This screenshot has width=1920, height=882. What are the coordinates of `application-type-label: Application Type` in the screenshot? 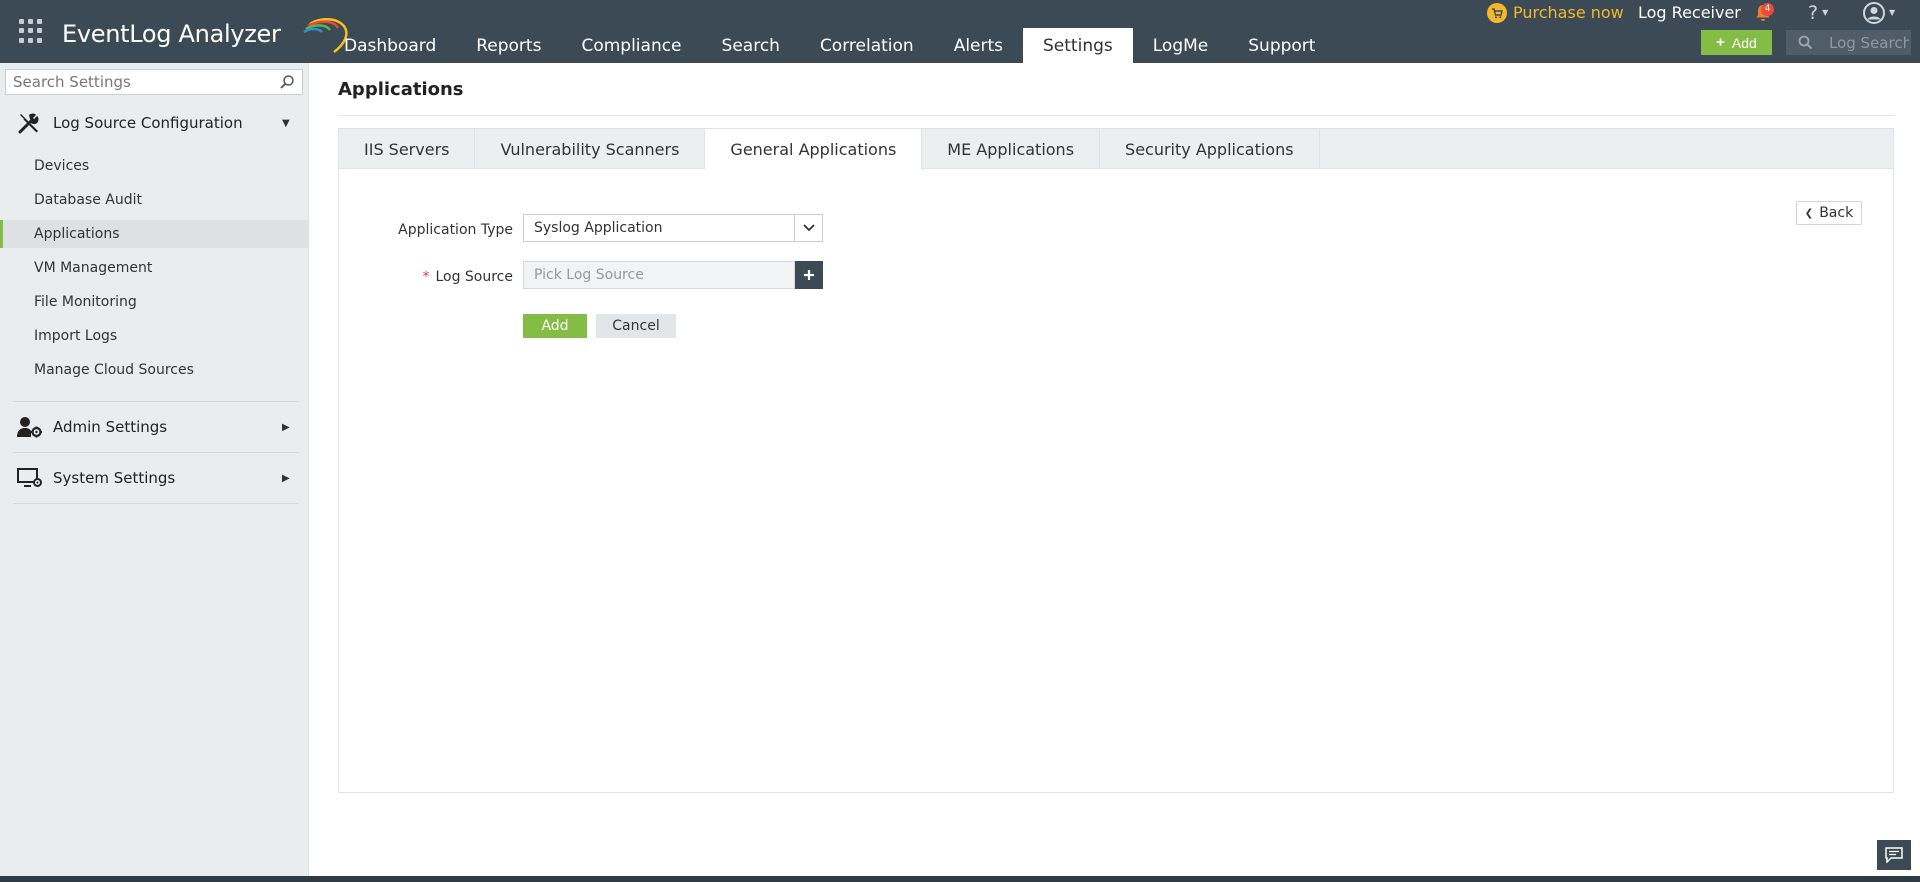 It's located at (455, 230).